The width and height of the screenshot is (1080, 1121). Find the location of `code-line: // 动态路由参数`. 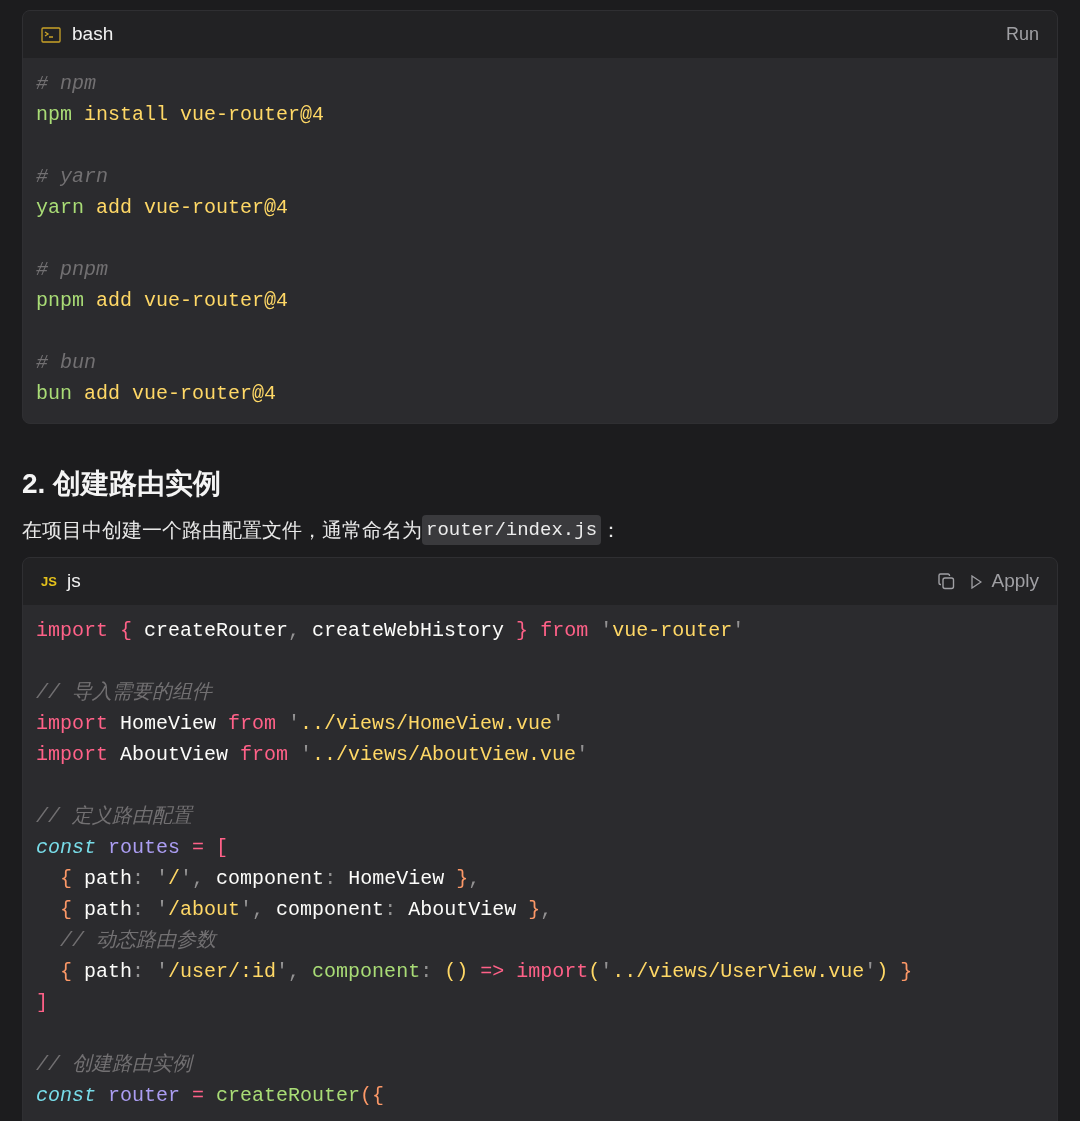

code-line: // 动态路由参数 is located at coordinates (137, 941).